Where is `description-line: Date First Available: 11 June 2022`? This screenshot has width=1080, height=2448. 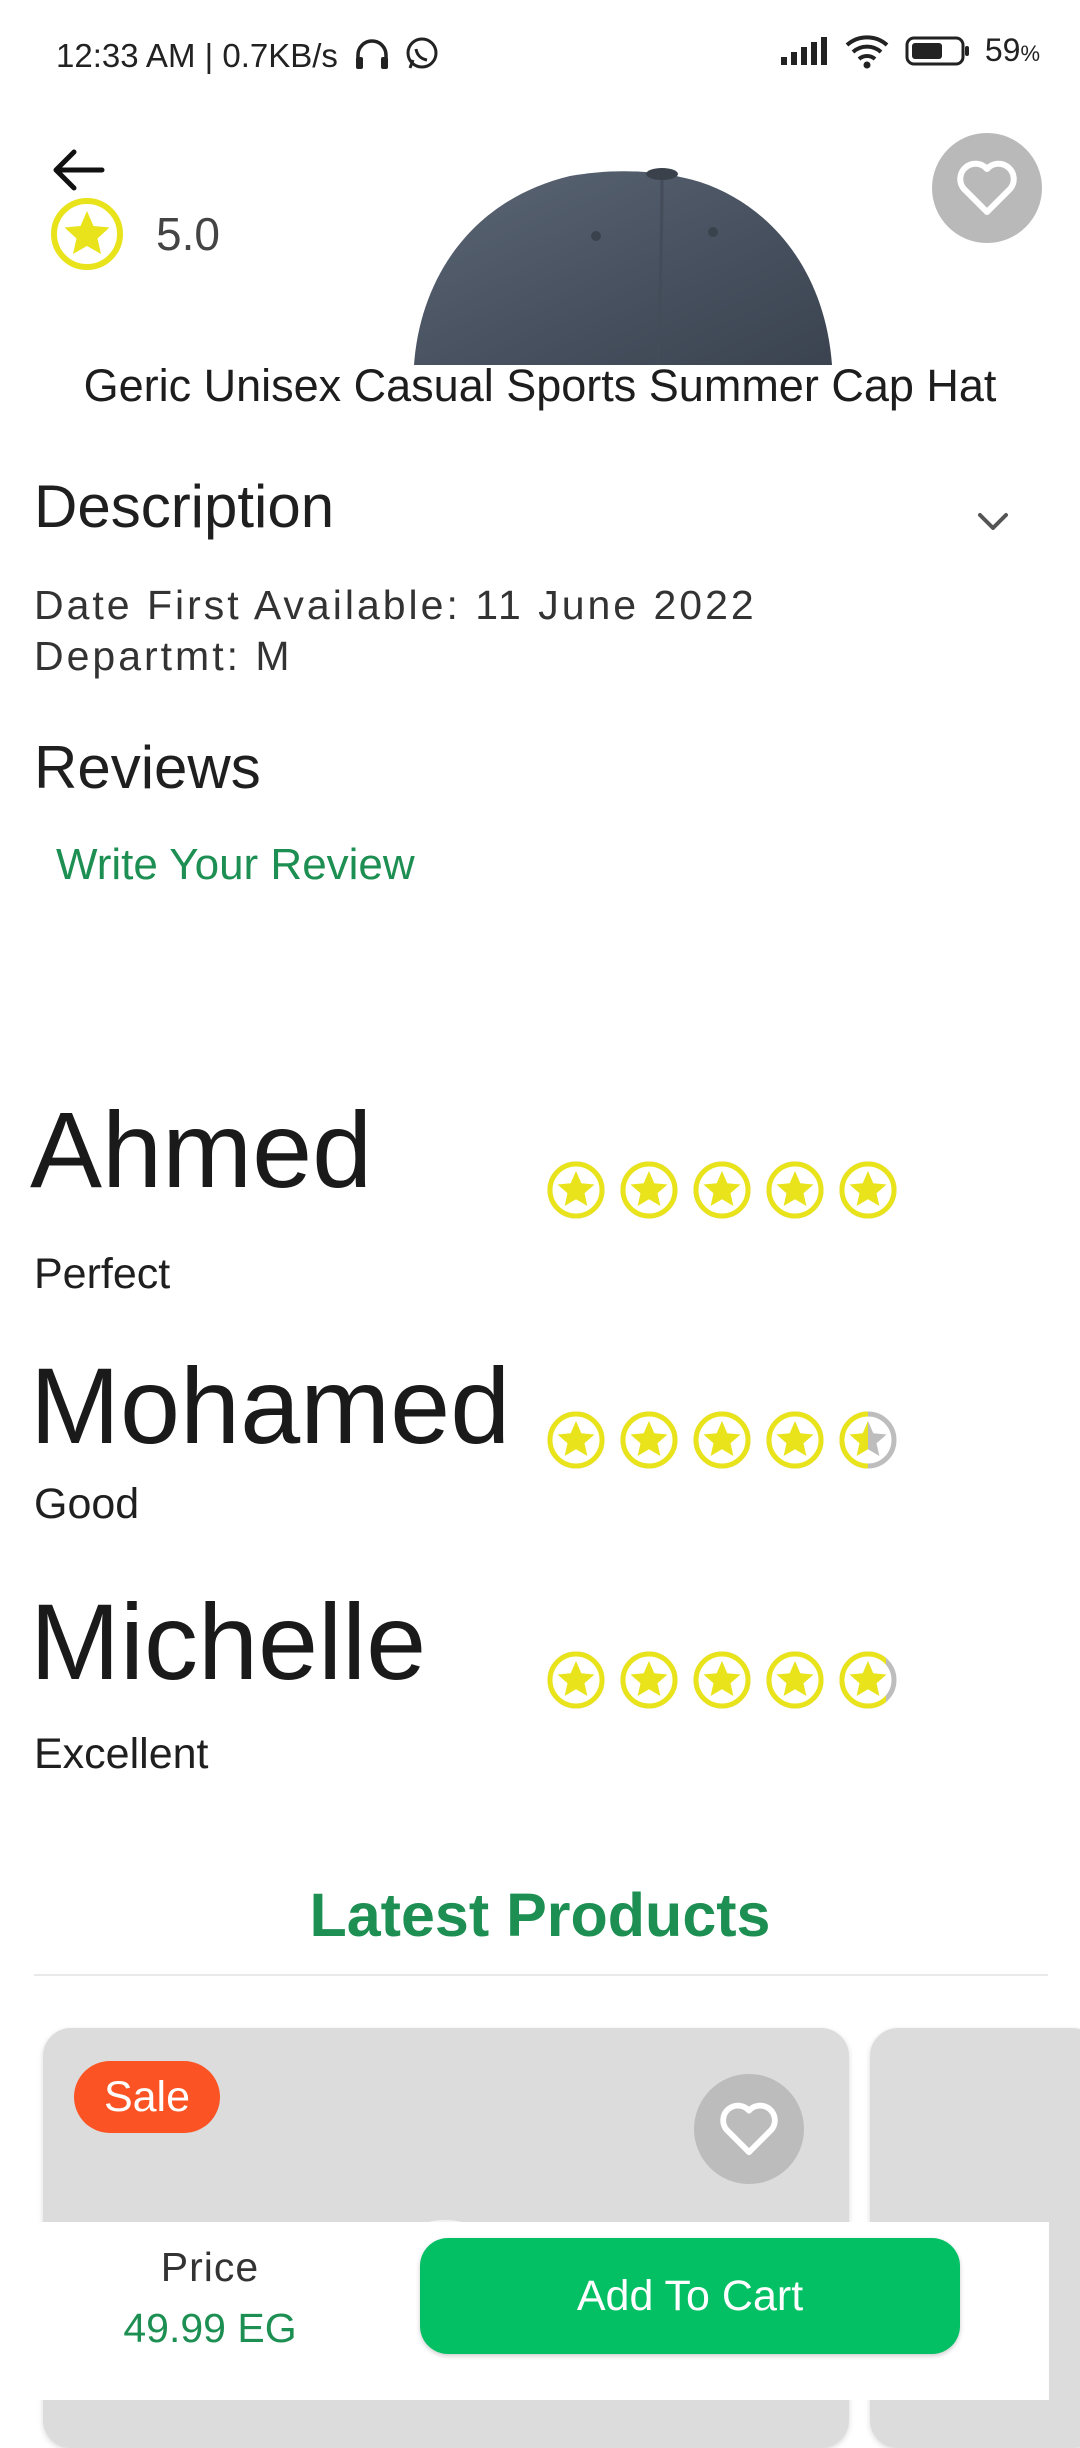
description-line: Date First Available: 11 June 2022 is located at coordinates (395, 605).